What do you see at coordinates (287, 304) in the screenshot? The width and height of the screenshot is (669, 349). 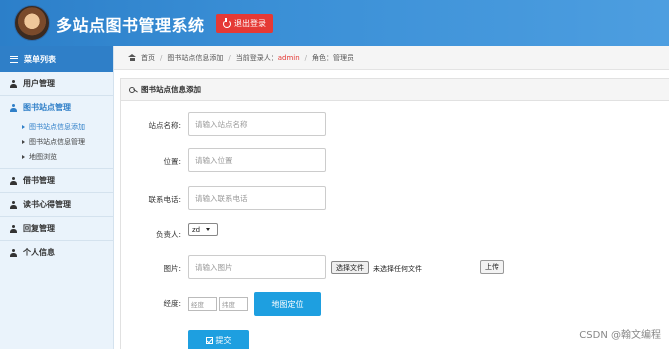 I see `map-locate-button: 地图定位` at bounding box center [287, 304].